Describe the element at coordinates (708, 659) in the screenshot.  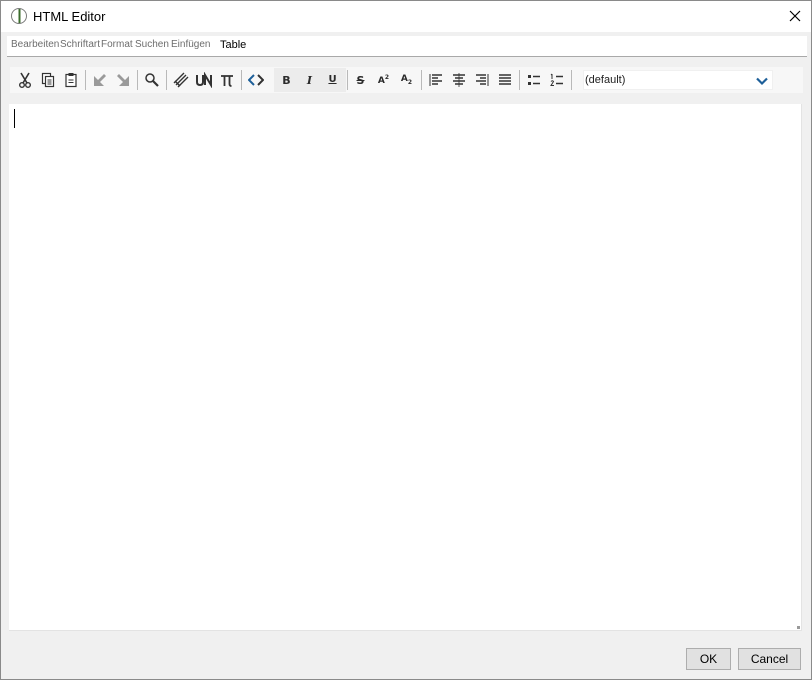
I see `ok-button: OK` at that location.